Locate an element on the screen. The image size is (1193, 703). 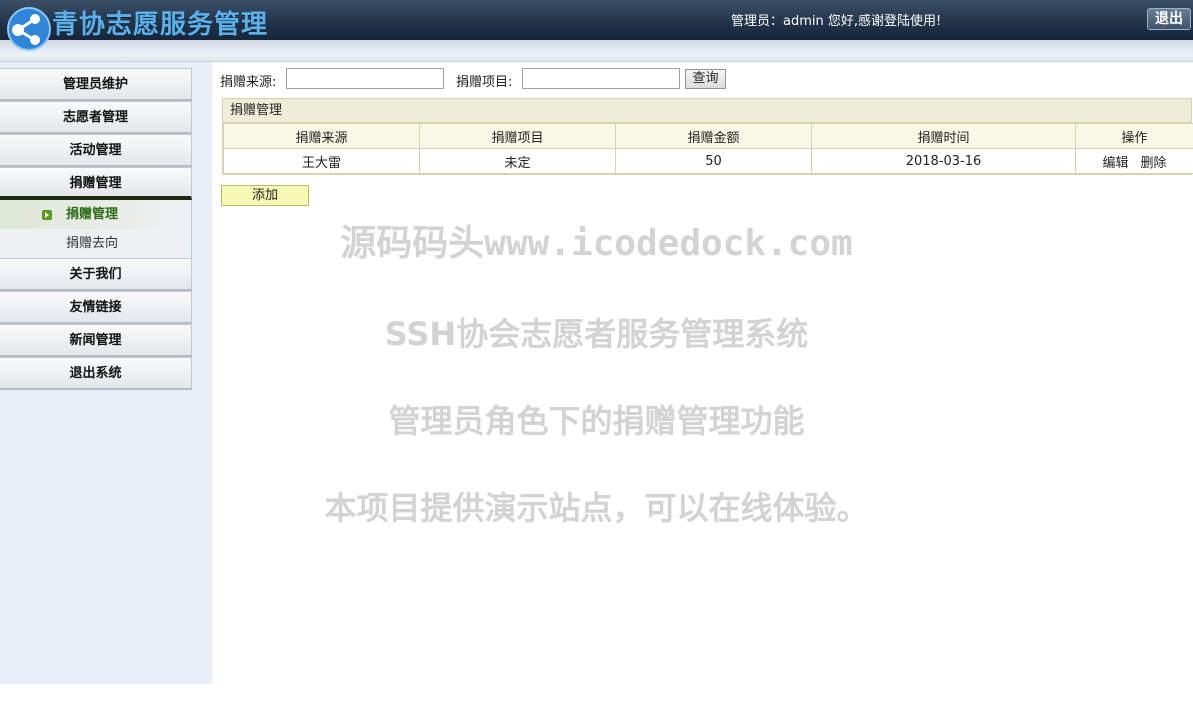
source-input is located at coordinates (365, 78).